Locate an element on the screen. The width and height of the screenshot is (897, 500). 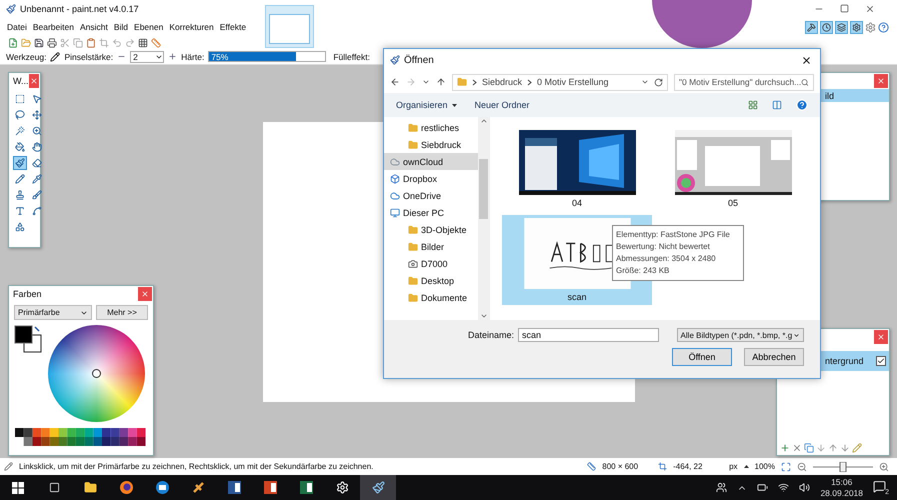
curve-tool is located at coordinates (37, 211).